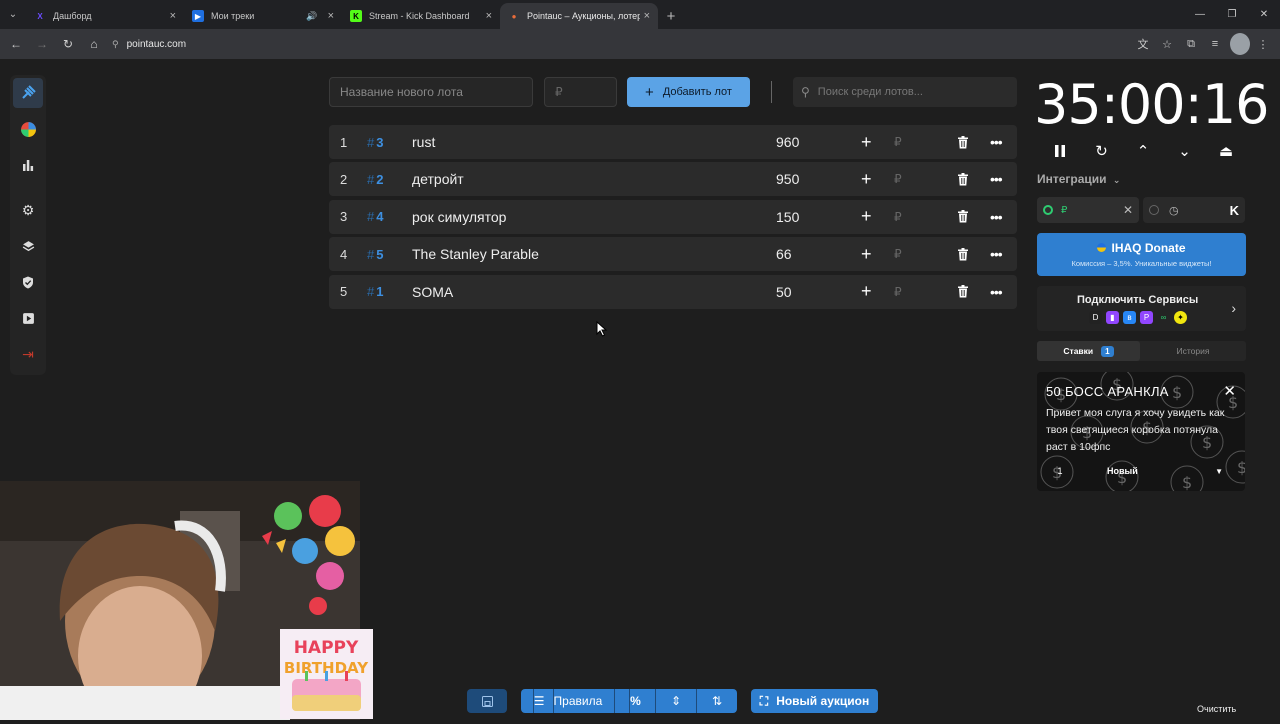  What do you see at coordinates (787, 179) in the screenshot?
I see `lot-amount: 950` at bounding box center [787, 179].